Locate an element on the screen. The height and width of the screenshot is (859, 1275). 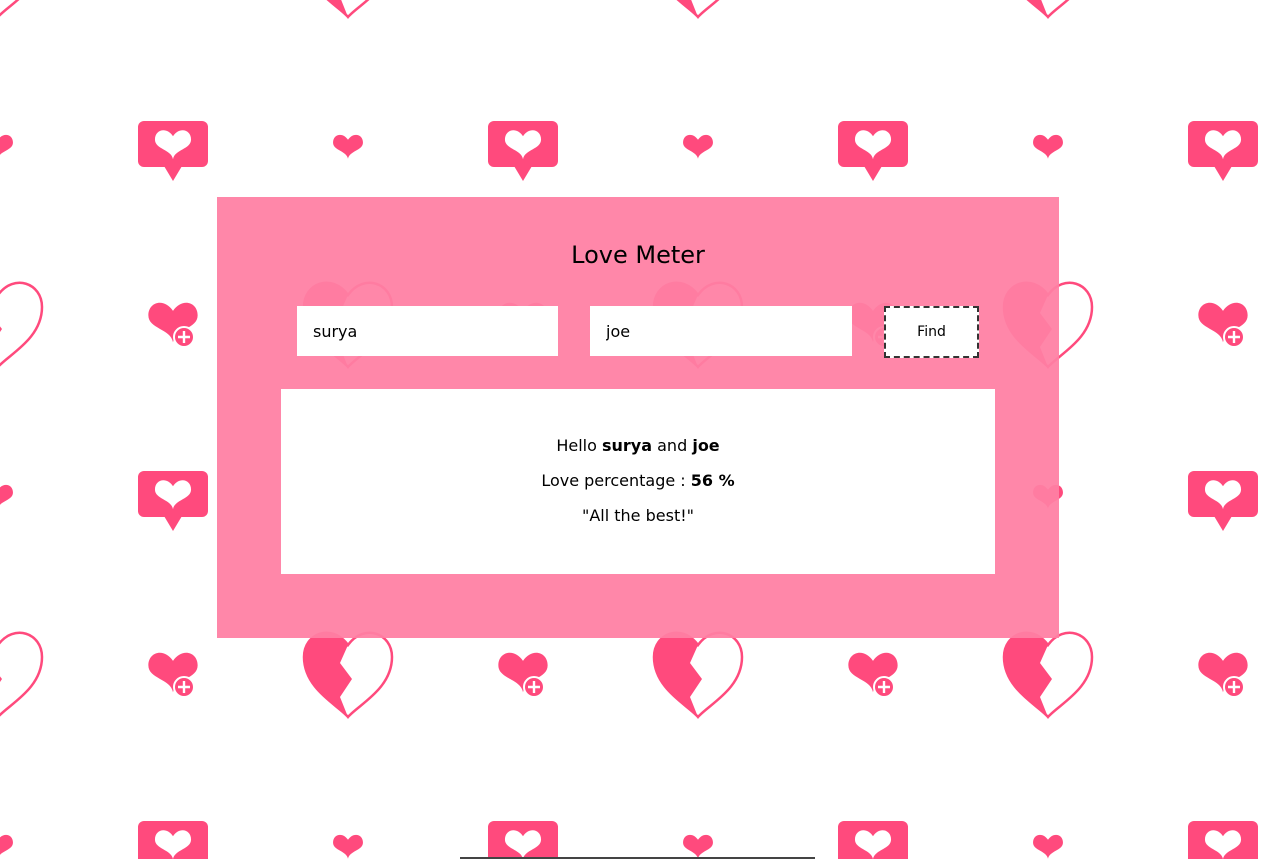
first-name-input is located at coordinates (427, 331).